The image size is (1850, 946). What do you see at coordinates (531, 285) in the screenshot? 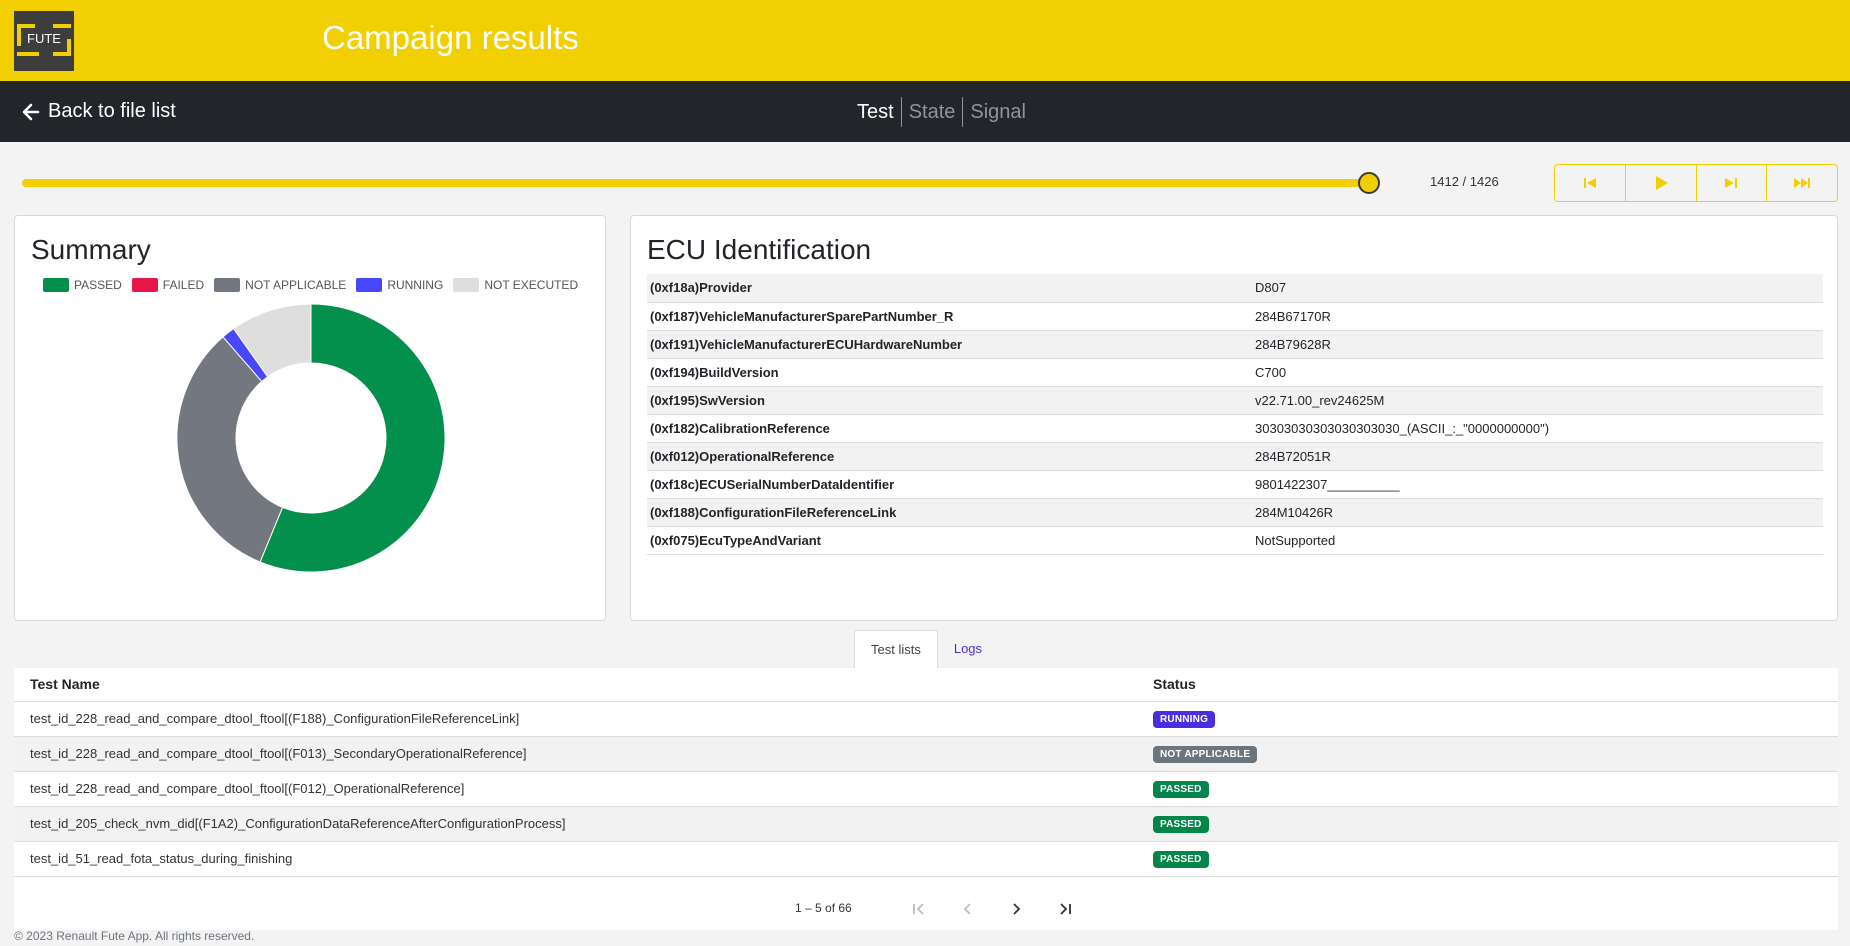
I see `legend-label: NOT EXECUTED` at bounding box center [531, 285].